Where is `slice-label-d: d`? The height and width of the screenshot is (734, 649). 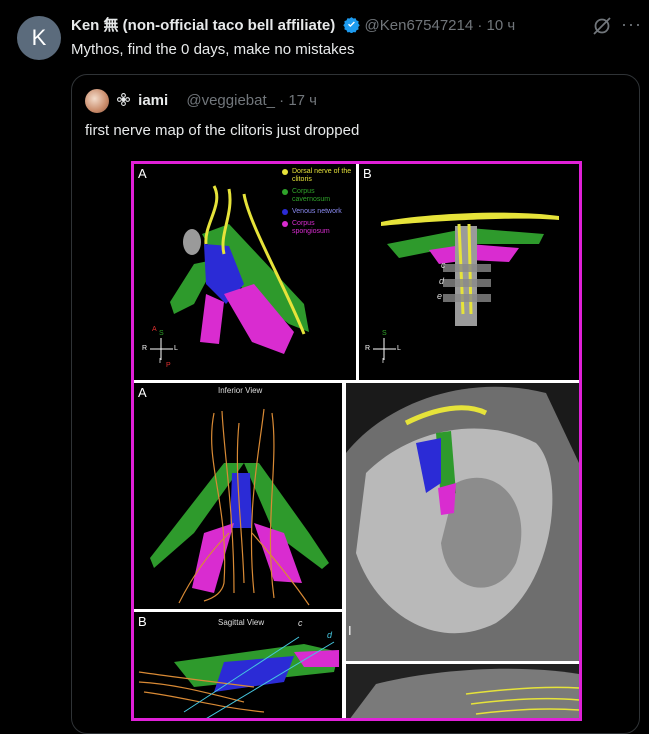 slice-label-d: d is located at coordinates (442, 281).